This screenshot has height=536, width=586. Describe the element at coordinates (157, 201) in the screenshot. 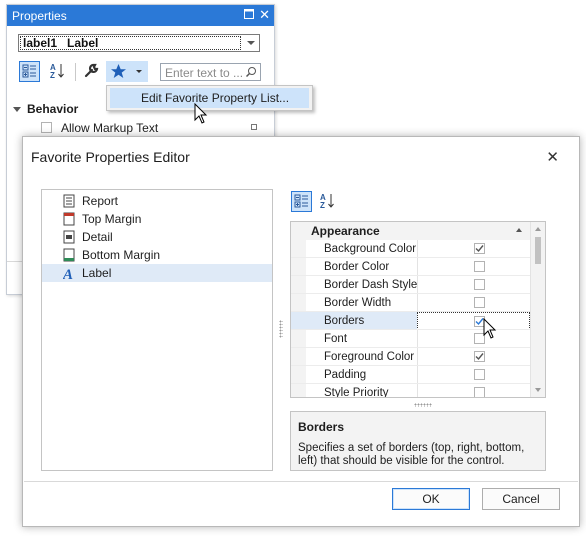

I see `tree-item-report: Report` at that location.